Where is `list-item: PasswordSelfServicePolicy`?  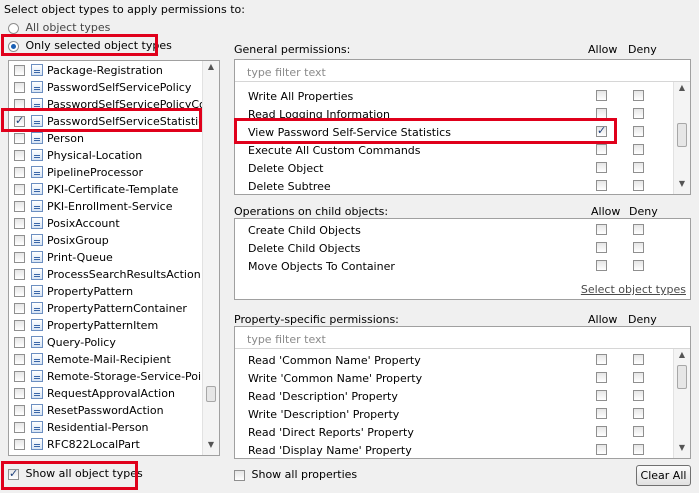 list-item: PasswordSelfServicePolicy is located at coordinates (114, 87).